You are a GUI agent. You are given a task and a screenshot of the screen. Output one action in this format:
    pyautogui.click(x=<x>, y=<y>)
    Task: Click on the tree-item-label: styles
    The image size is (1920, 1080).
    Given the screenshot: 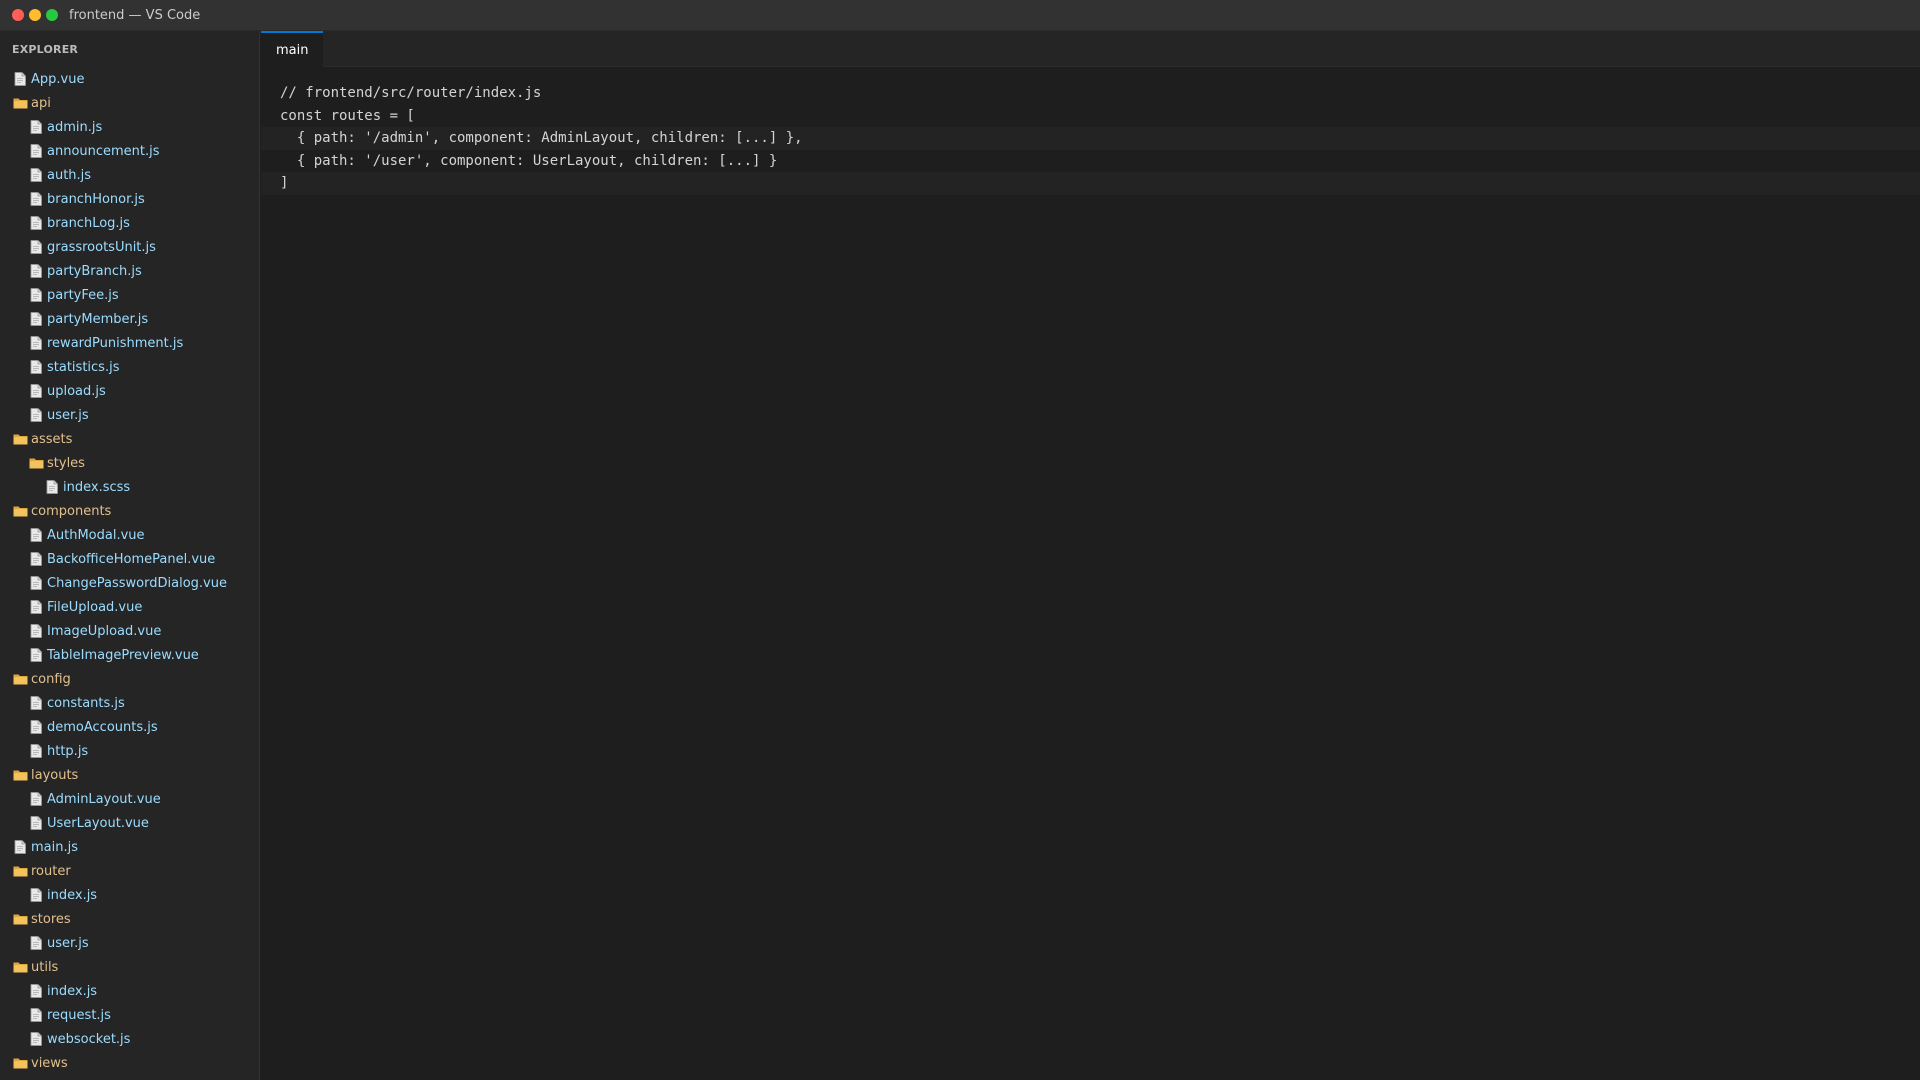 What is the action you would take?
    pyautogui.click(x=66, y=463)
    